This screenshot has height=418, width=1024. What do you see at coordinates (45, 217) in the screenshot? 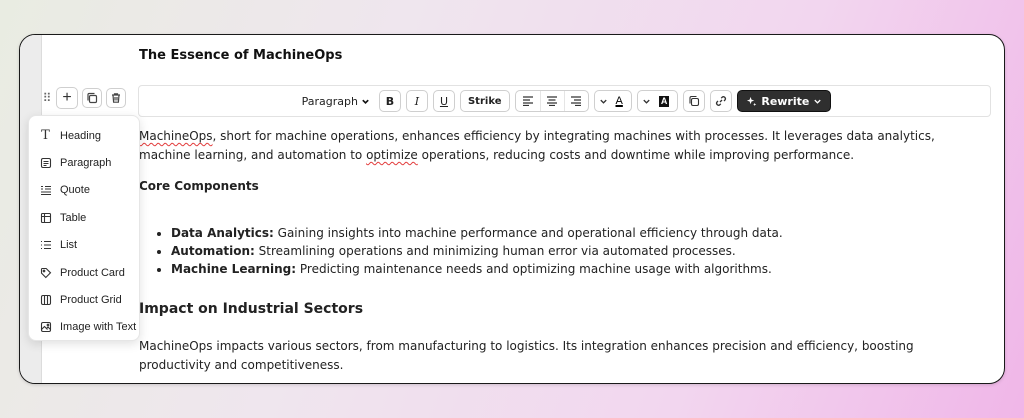
I see `table-icon` at bounding box center [45, 217].